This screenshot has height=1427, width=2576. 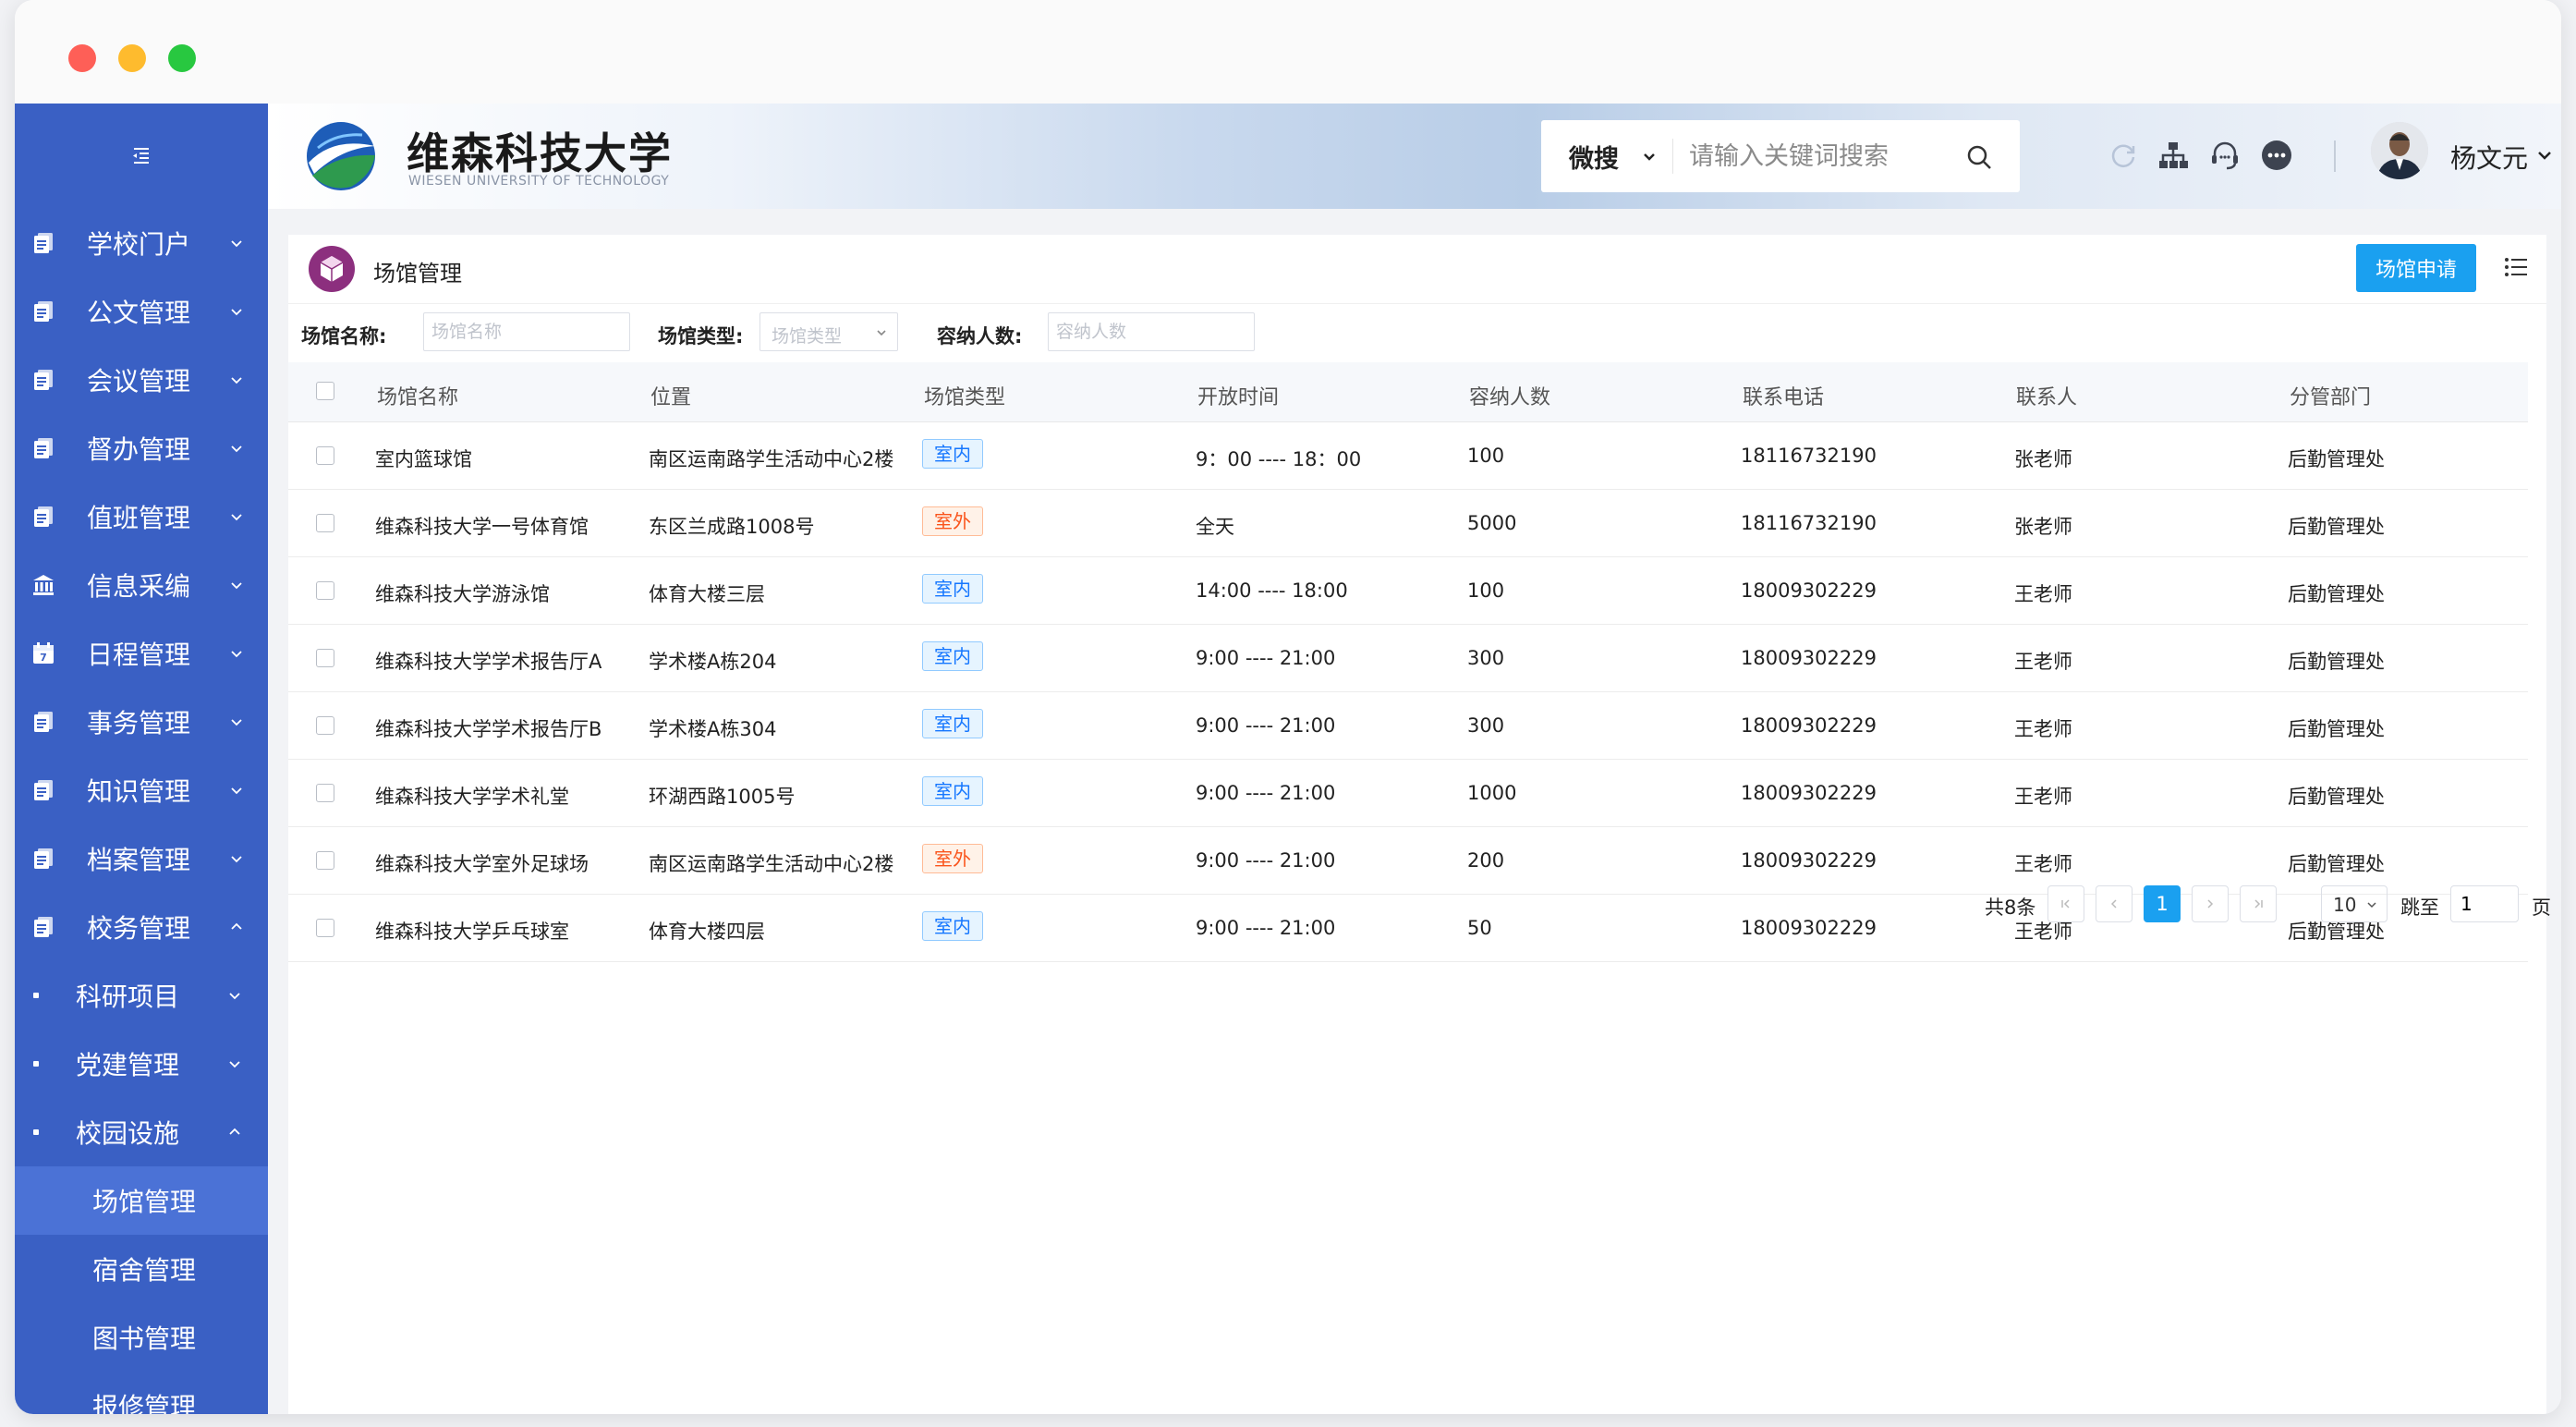 What do you see at coordinates (722, 797) in the screenshot?
I see `cell-location: 环湖西路1005号` at bounding box center [722, 797].